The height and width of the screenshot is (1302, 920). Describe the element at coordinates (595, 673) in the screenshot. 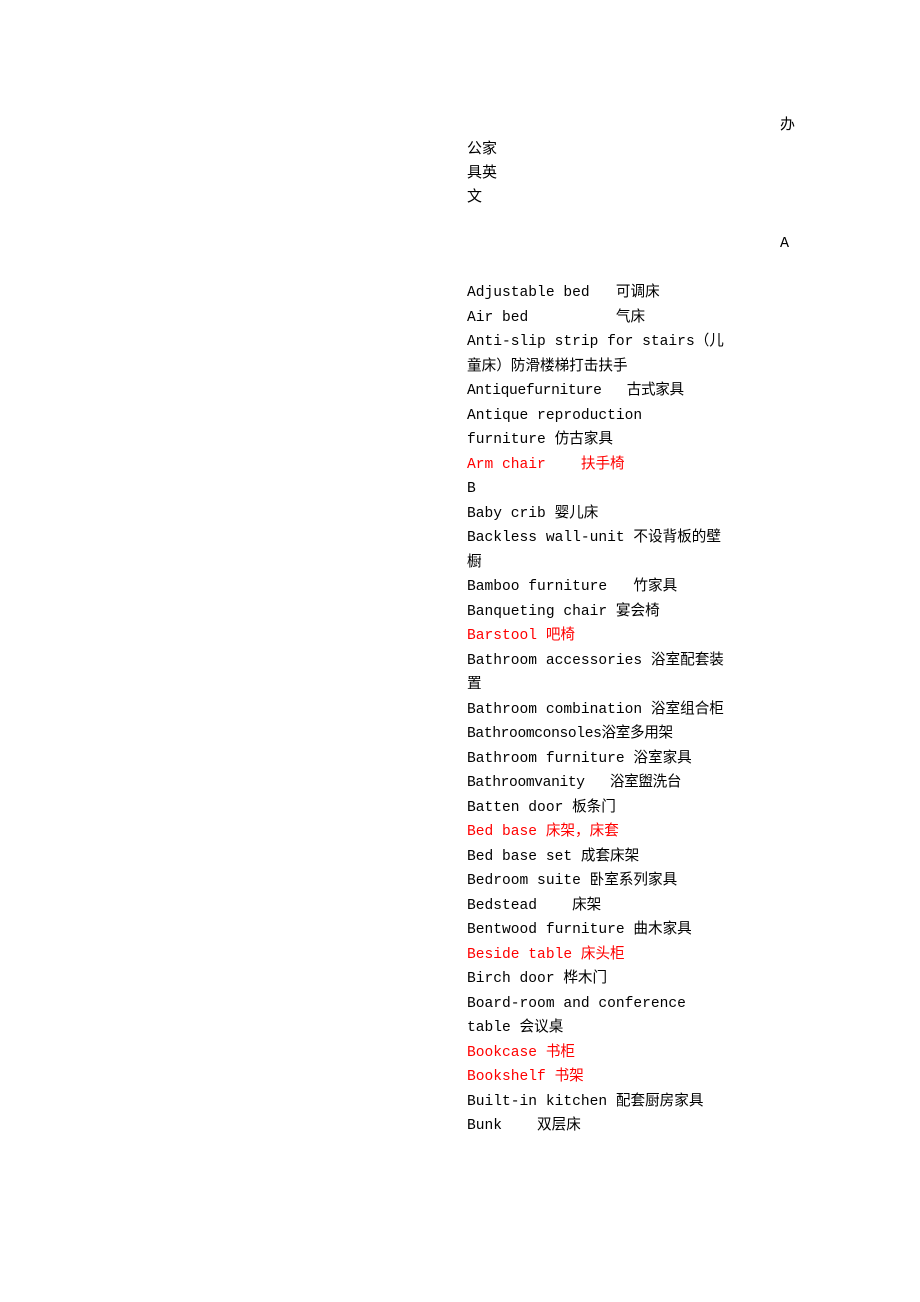

I see `glossary-entry: Bathroom accessories 浴室配套装置` at that location.